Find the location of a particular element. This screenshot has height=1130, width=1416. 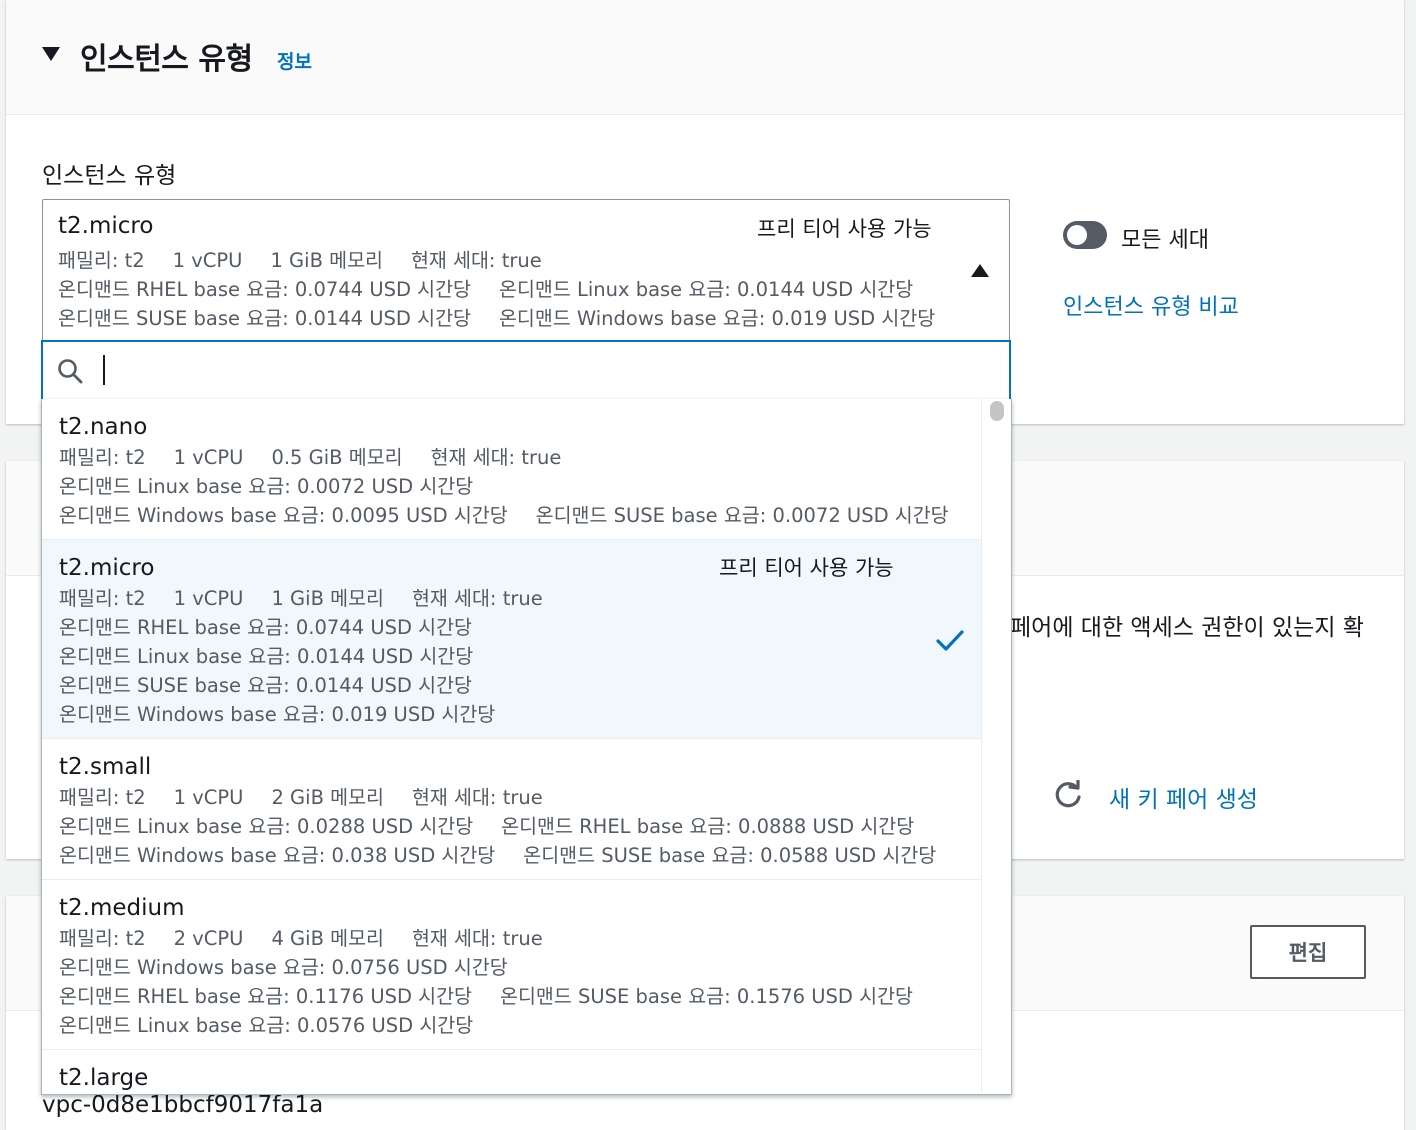

info-link: 정보 is located at coordinates (294, 60).